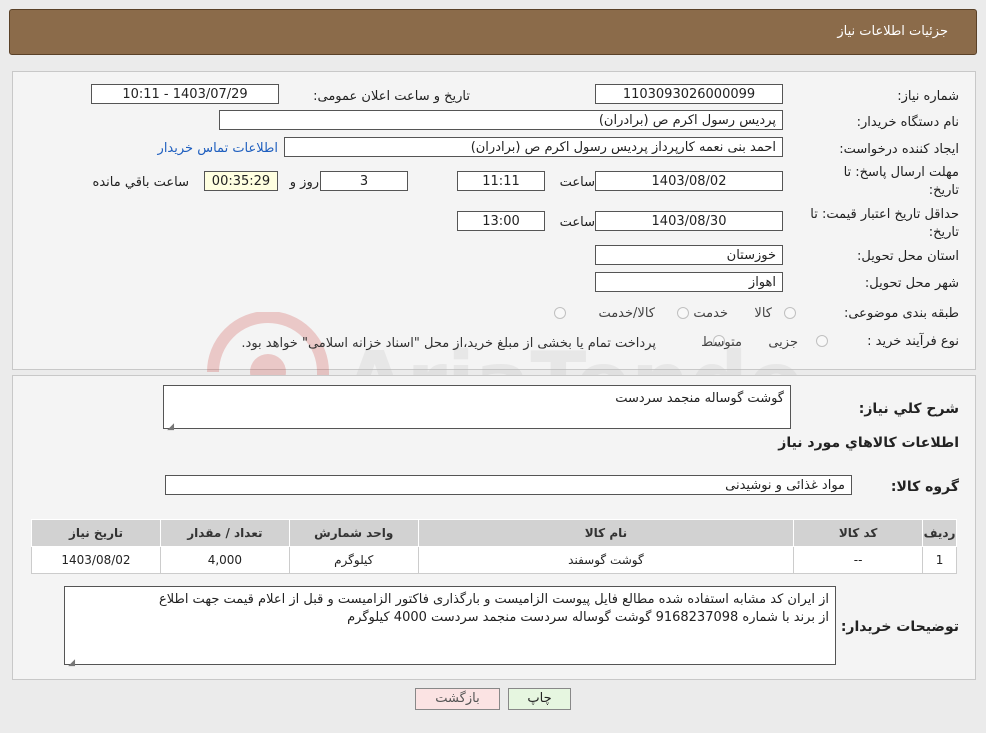 Image resolution: width=986 pixels, height=733 pixels. Describe the element at coordinates (699, 398) in the screenshot. I see `summary-text: گوشت گوساله منجمد سردست` at that location.